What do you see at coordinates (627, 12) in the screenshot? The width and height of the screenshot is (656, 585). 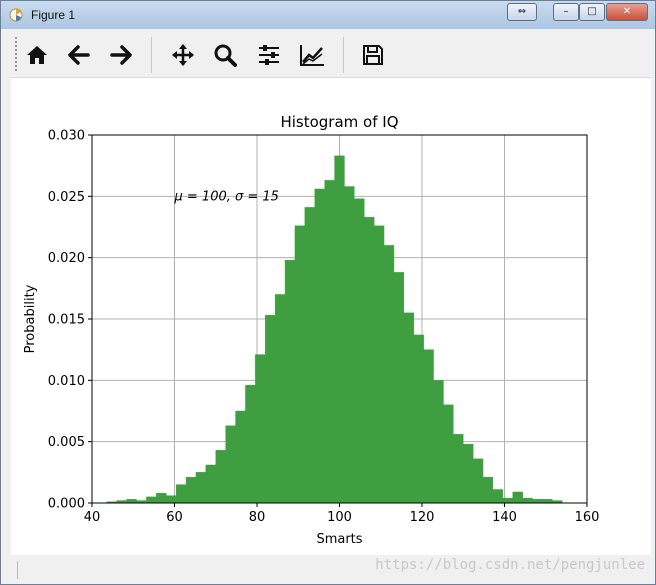 I see `close-button: ✕` at bounding box center [627, 12].